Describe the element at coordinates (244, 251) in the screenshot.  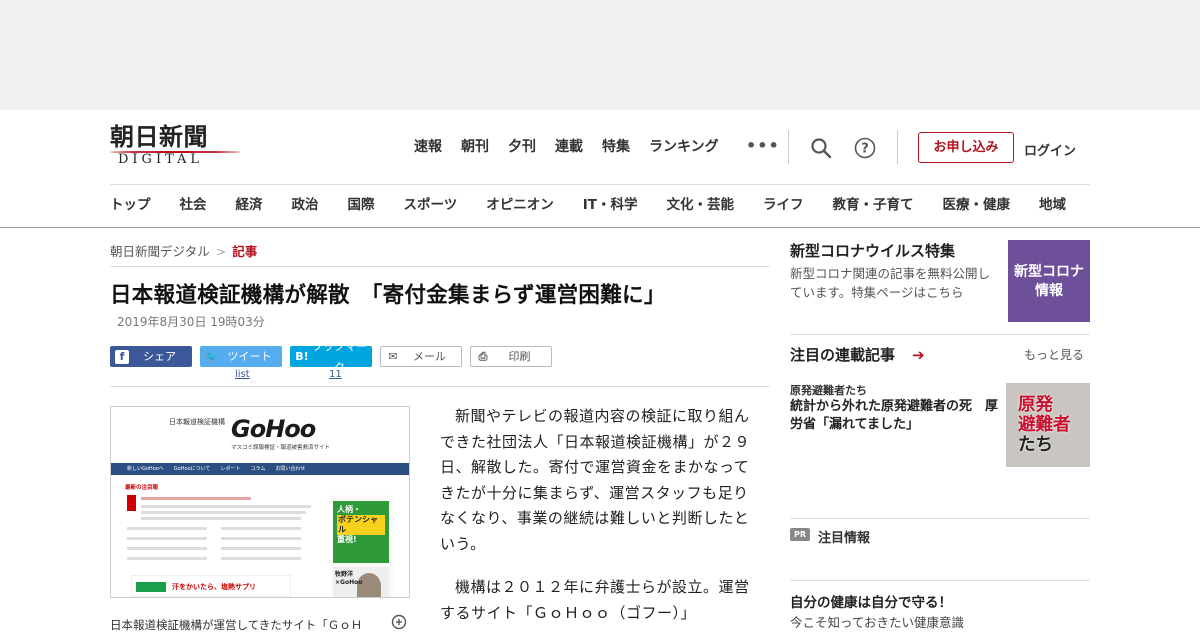
I see `breadcrumb-current: 記事` at that location.